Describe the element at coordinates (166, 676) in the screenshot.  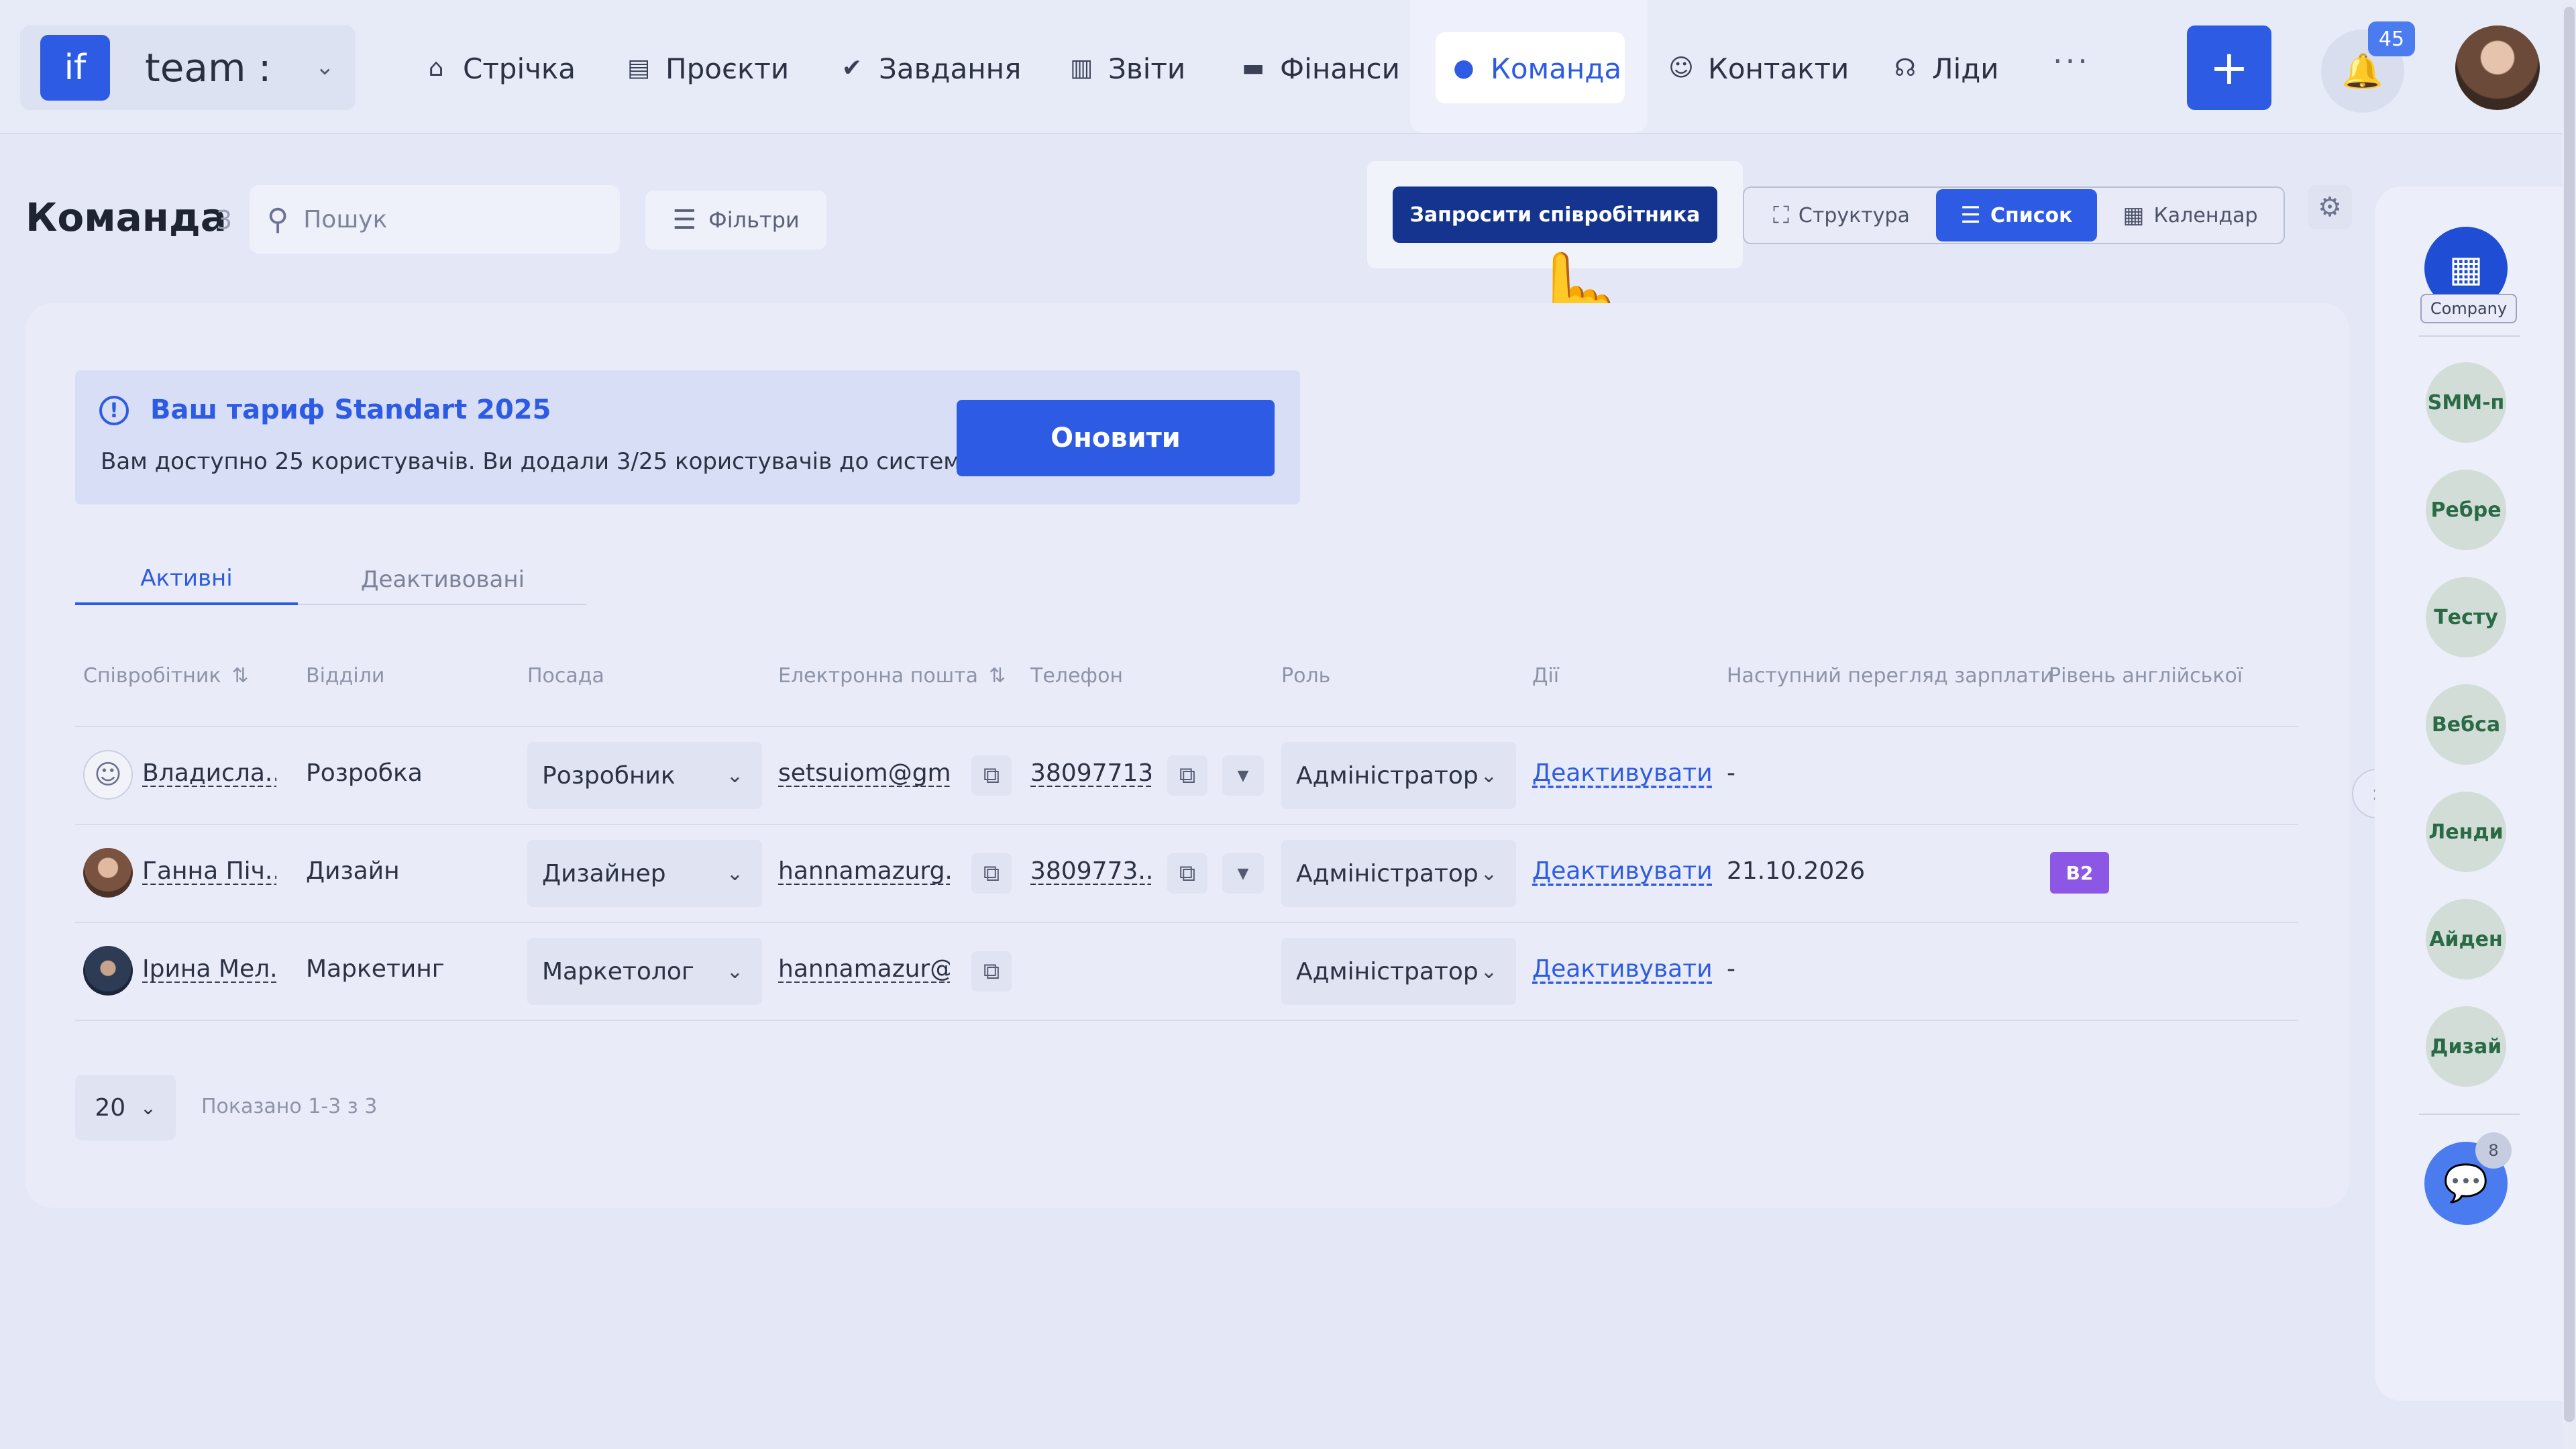
I see `column-header-employee: Співробітник ⇅` at that location.